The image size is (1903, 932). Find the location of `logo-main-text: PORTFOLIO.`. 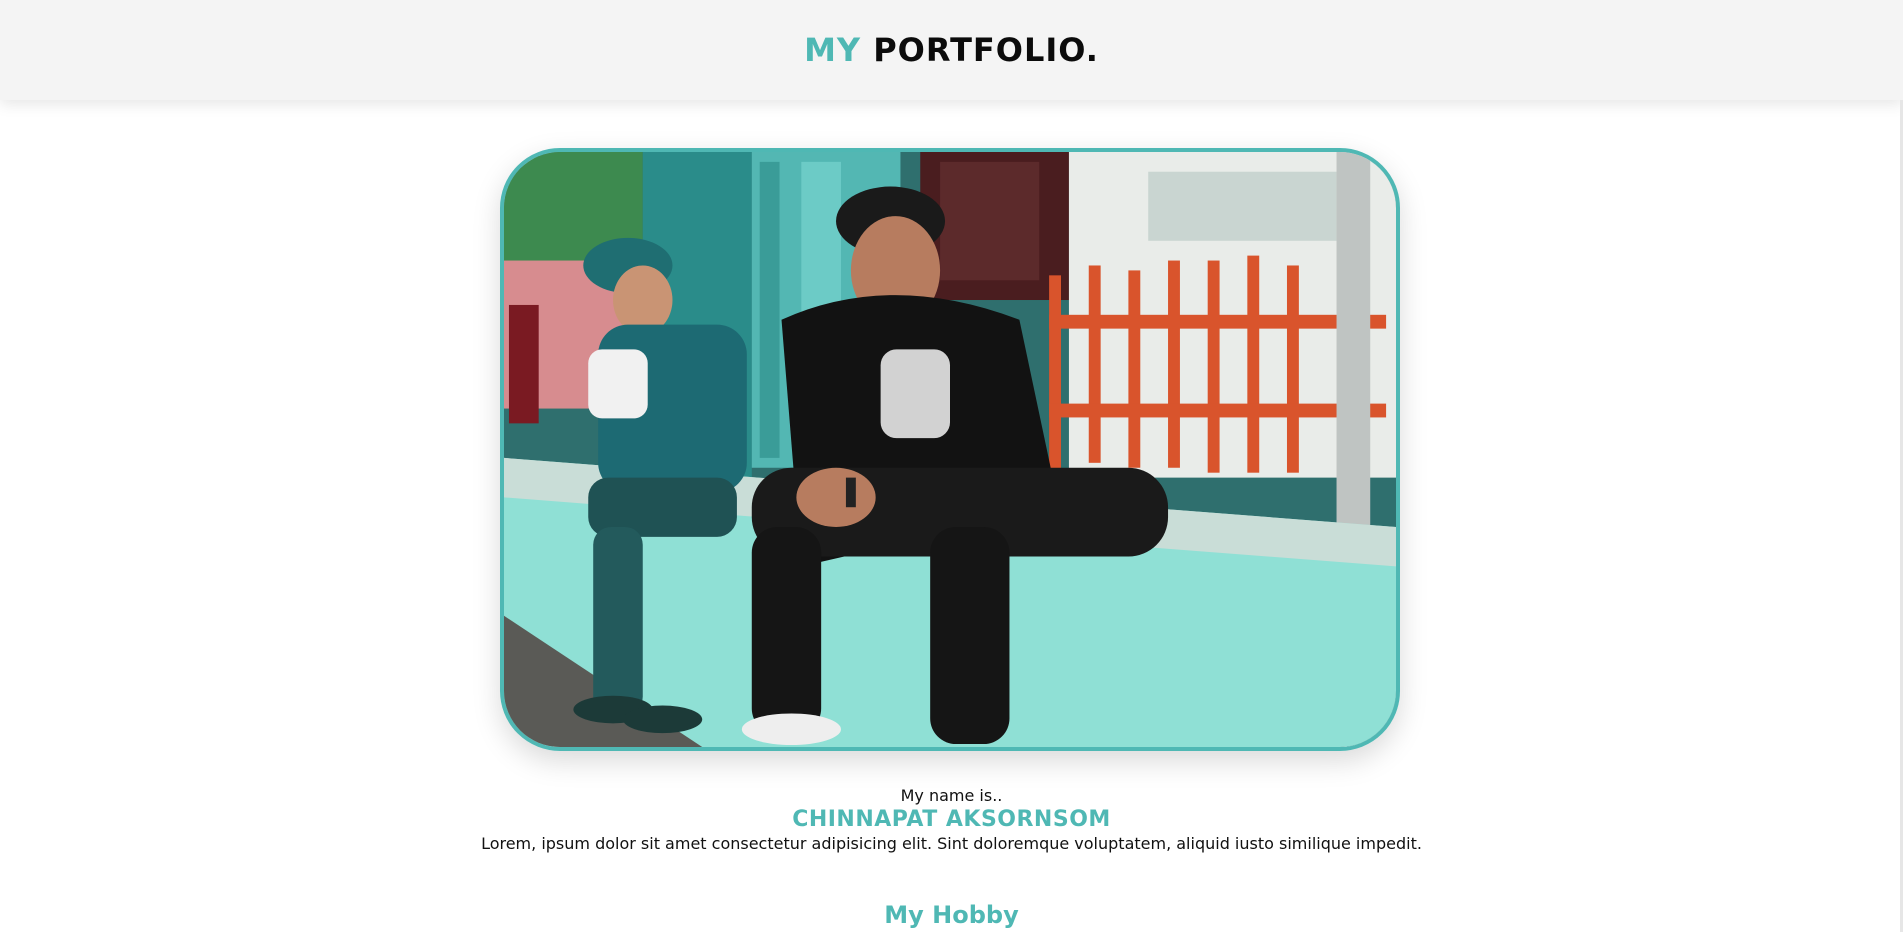

logo-main-text: PORTFOLIO. is located at coordinates (986, 50).